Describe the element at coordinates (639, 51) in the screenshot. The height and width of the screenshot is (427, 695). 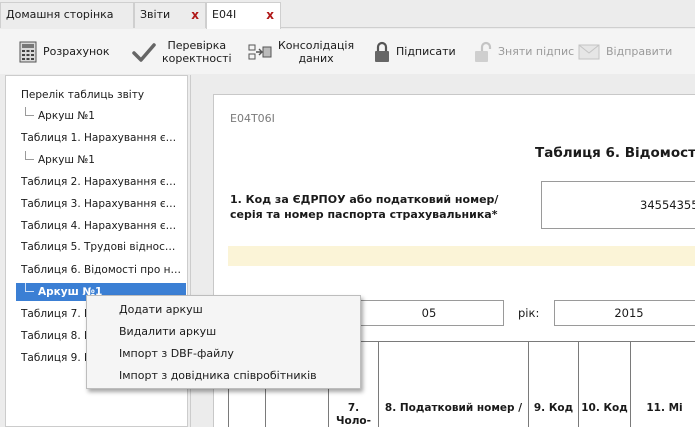
I see `send-label: Відправити` at that location.